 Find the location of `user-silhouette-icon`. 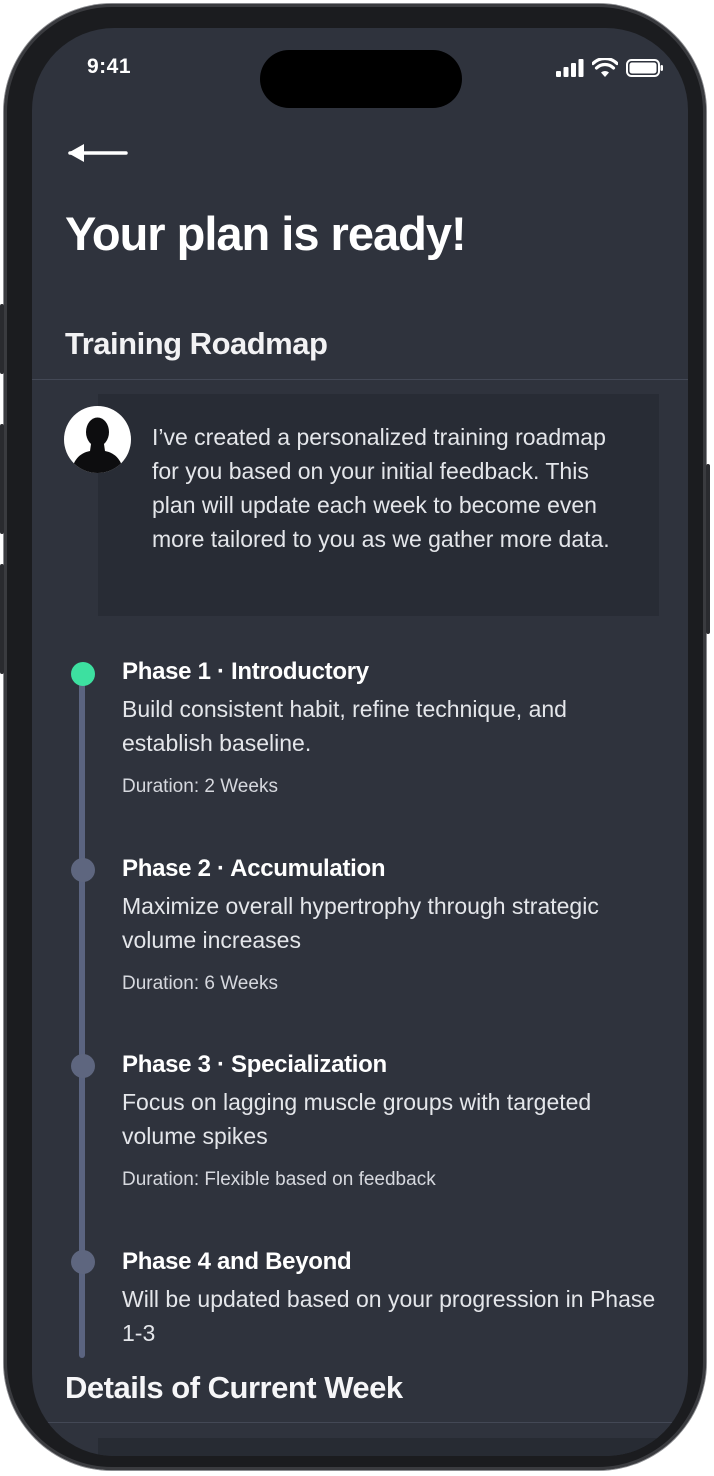

user-silhouette-icon is located at coordinates (97, 445).